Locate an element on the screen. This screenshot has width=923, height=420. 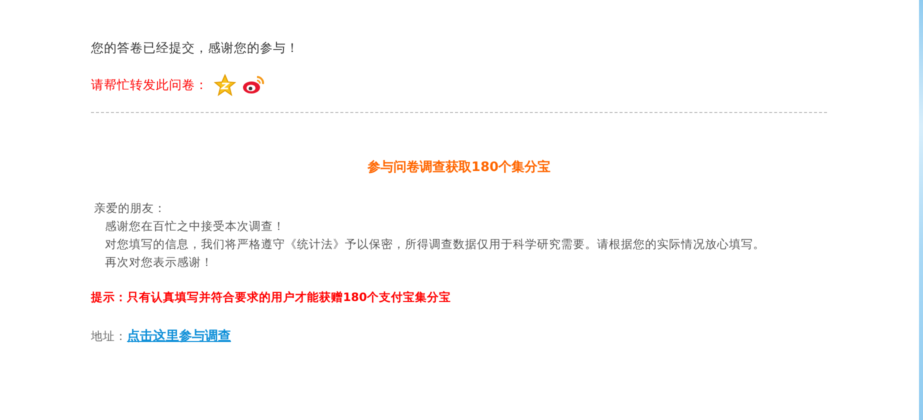
letter-line: 感谢您在百忙之中接受本次调查！ is located at coordinates (195, 226).